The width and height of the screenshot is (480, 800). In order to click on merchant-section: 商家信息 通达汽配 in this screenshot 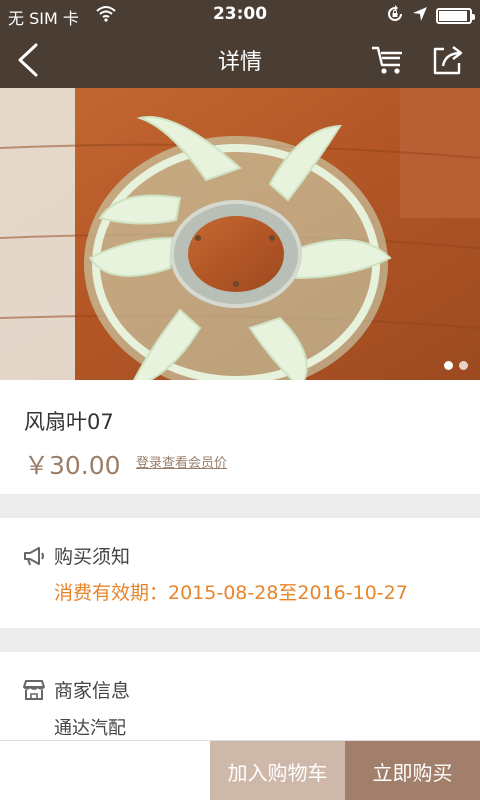, I will do `click(240, 696)`.